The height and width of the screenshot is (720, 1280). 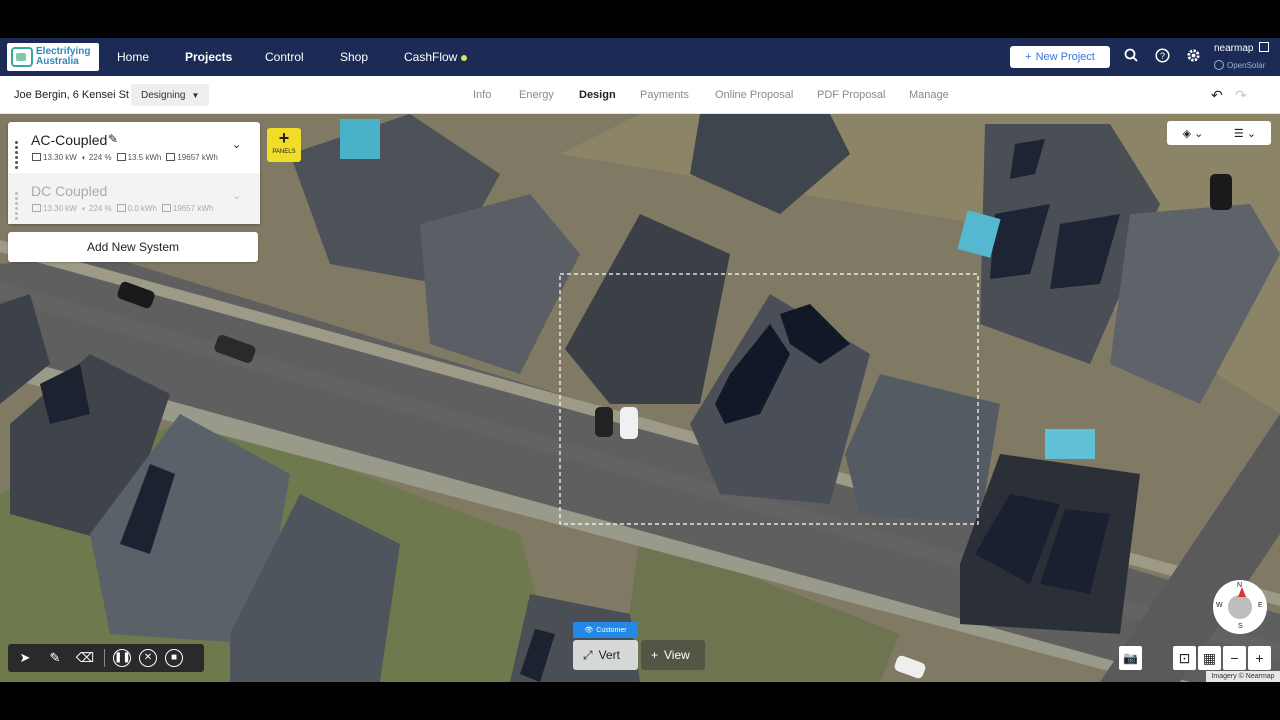 What do you see at coordinates (611, 630) in the screenshot?
I see `customer-badge-label: Customer` at bounding box center [611, 630].